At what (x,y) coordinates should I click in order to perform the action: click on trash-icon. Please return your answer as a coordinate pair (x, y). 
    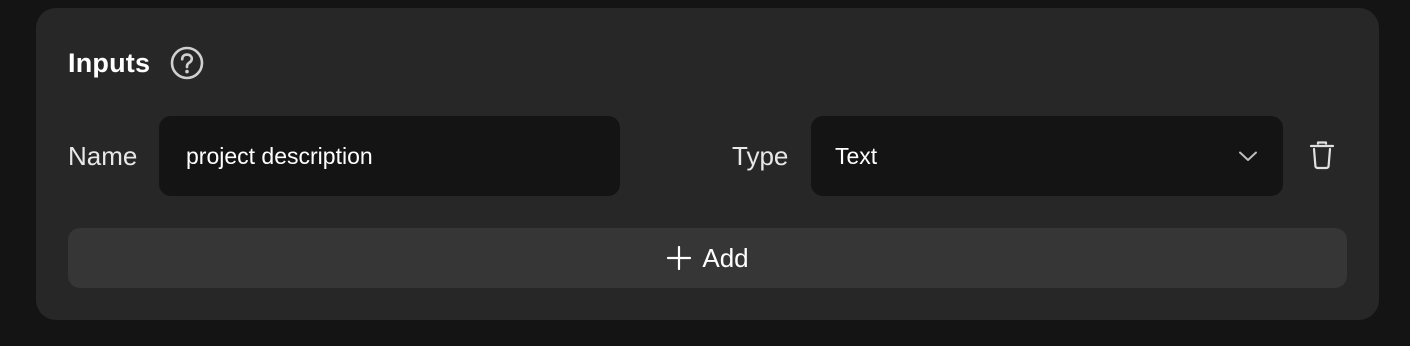
    Looking at the image, I should click on (1322, 157).